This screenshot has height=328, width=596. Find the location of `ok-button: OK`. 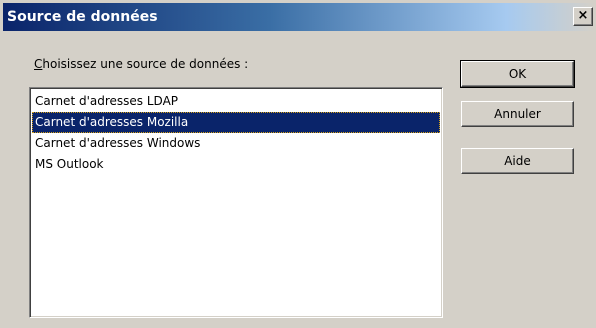

ok-button: OK is located at coordinates (517, 74).